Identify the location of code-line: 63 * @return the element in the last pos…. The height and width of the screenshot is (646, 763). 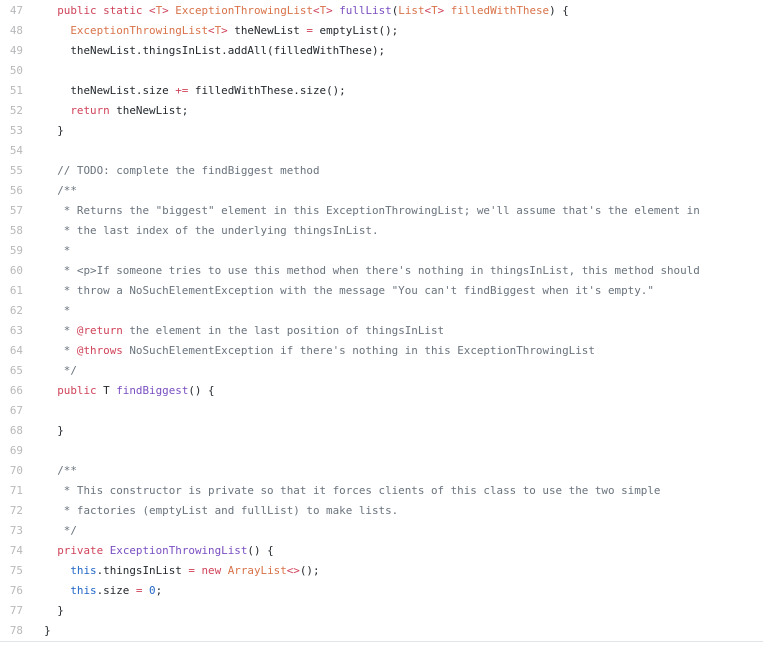
(381, 331).